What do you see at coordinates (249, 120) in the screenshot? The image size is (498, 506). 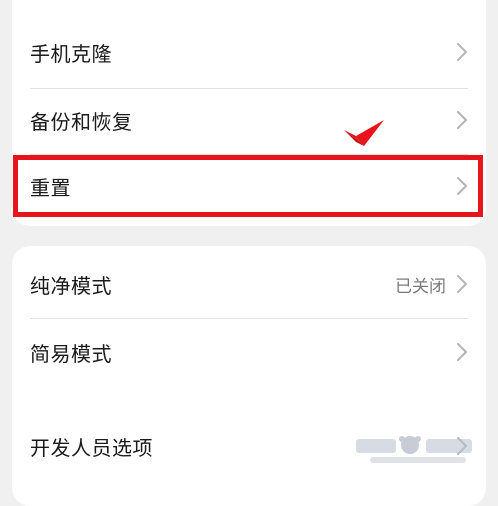 I see `row-backup-restore: 备份和恢复` at bounding box center [249, 120].